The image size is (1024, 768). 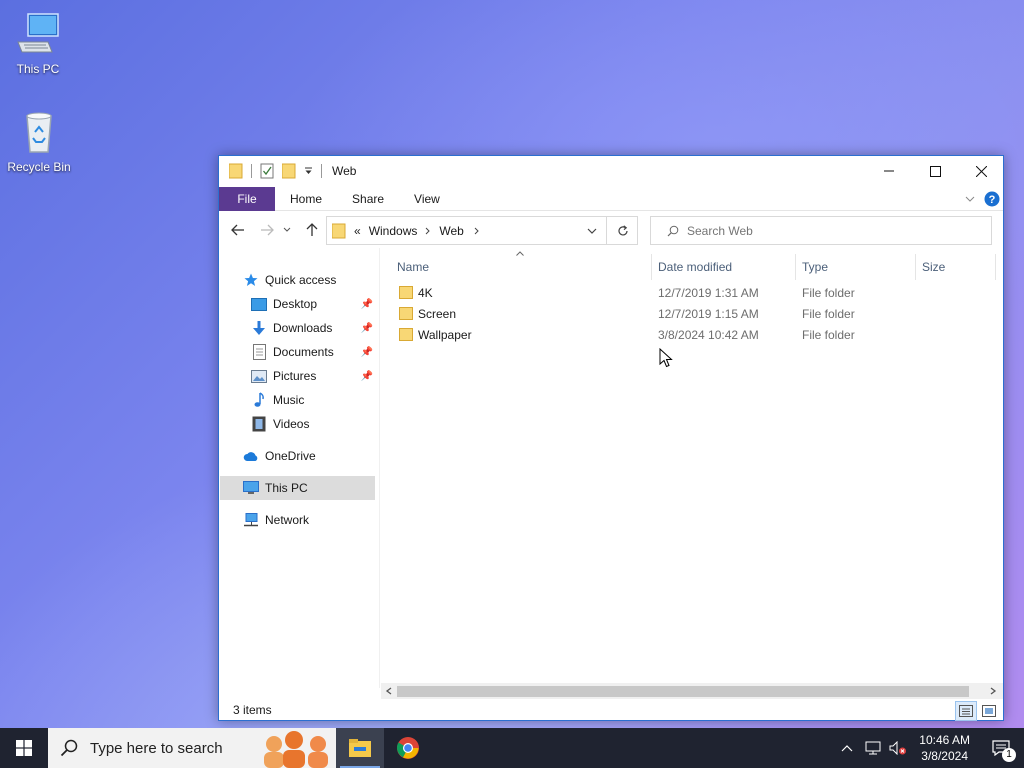 What do you see at coordinates (389, 691) in the screenshot?
I see `scroll-left-icon` at bounding box center [389, 691].